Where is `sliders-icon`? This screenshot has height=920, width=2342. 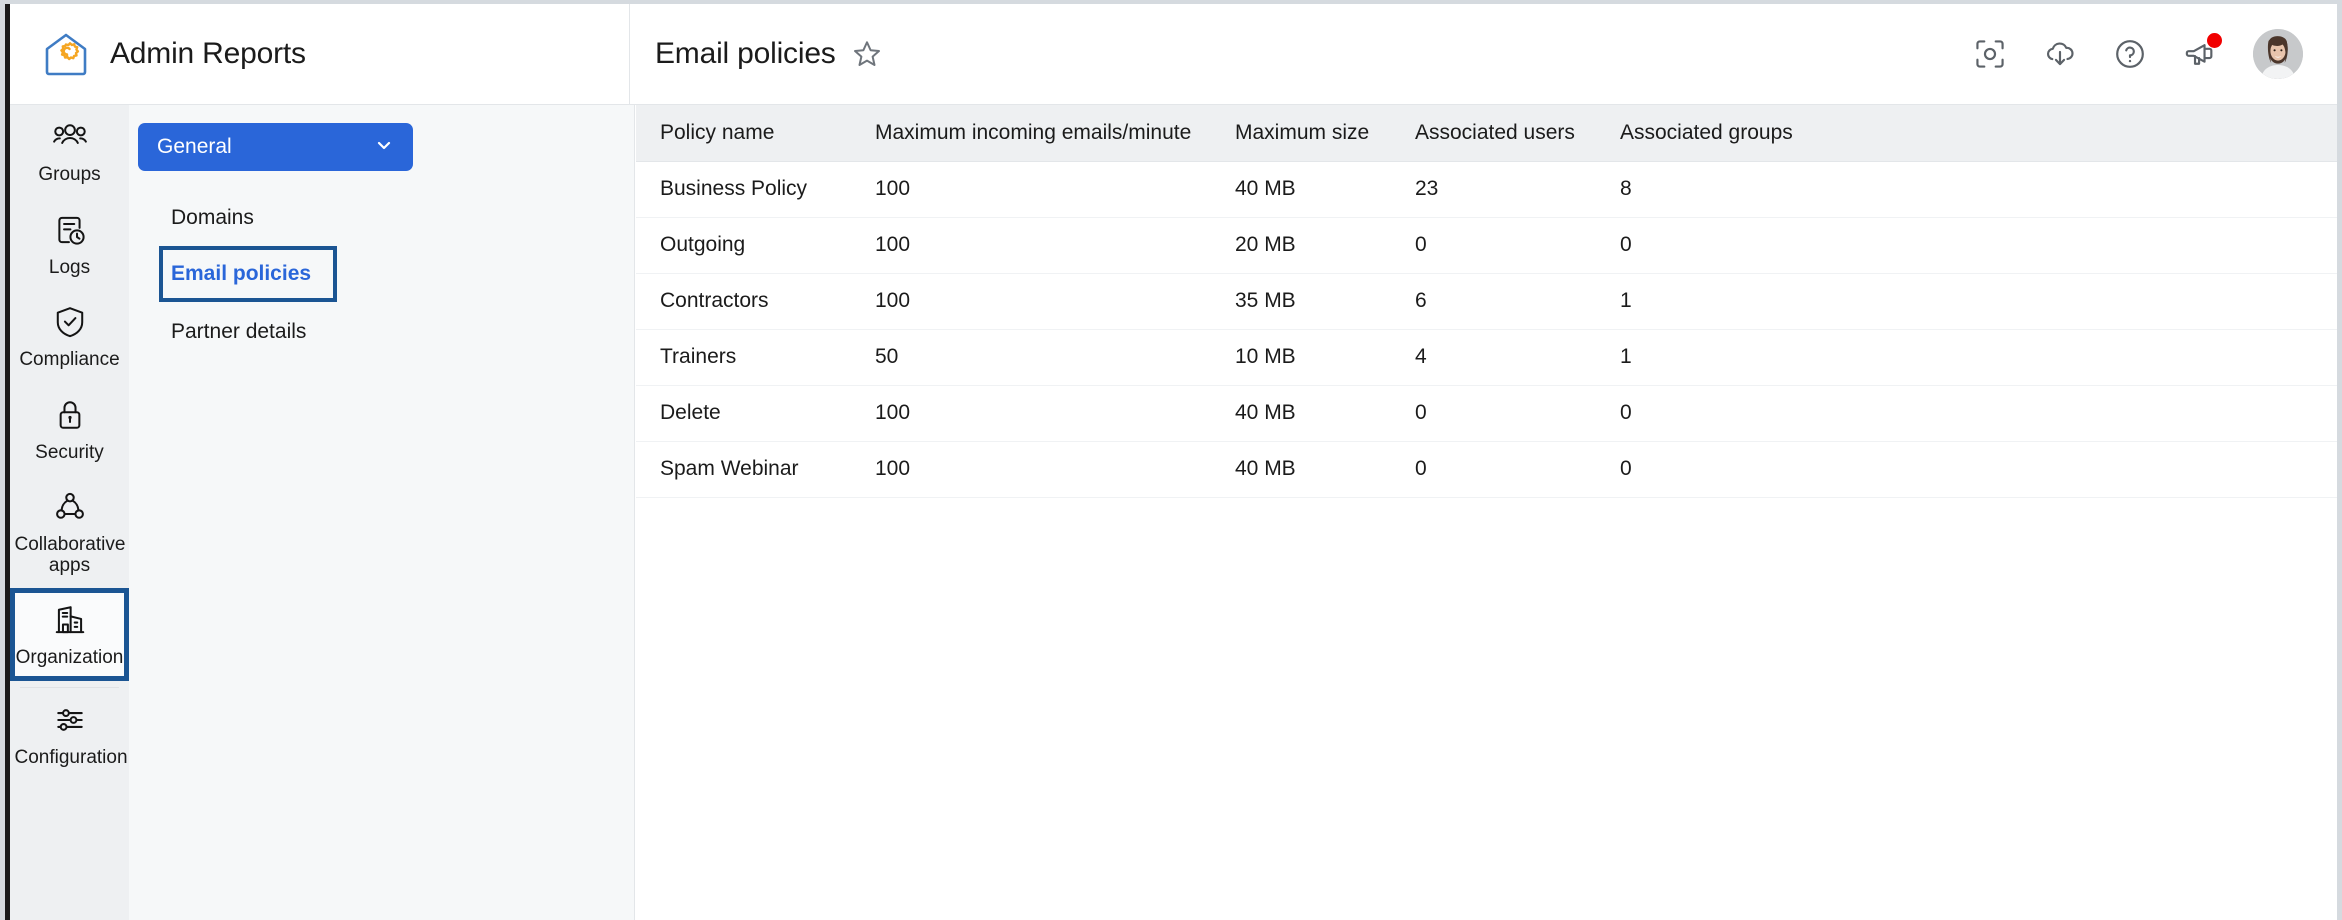
sliders-icon is located at coordinates (70, 720).